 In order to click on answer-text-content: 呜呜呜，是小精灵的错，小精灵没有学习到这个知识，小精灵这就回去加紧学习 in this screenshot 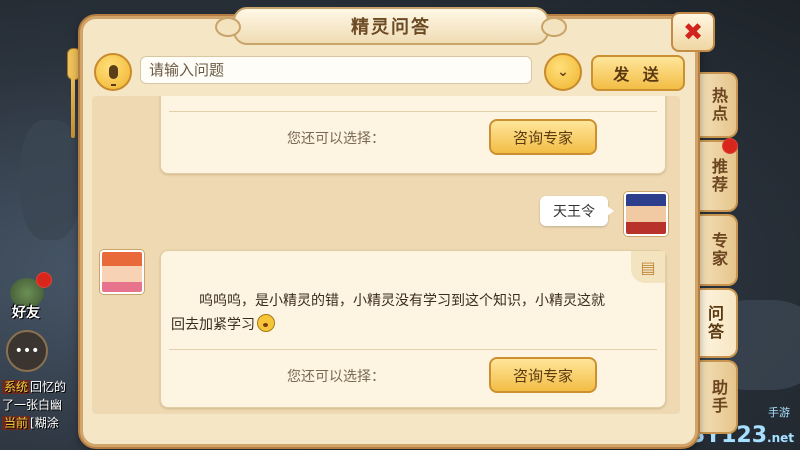, I will do `click(388, 313)`.